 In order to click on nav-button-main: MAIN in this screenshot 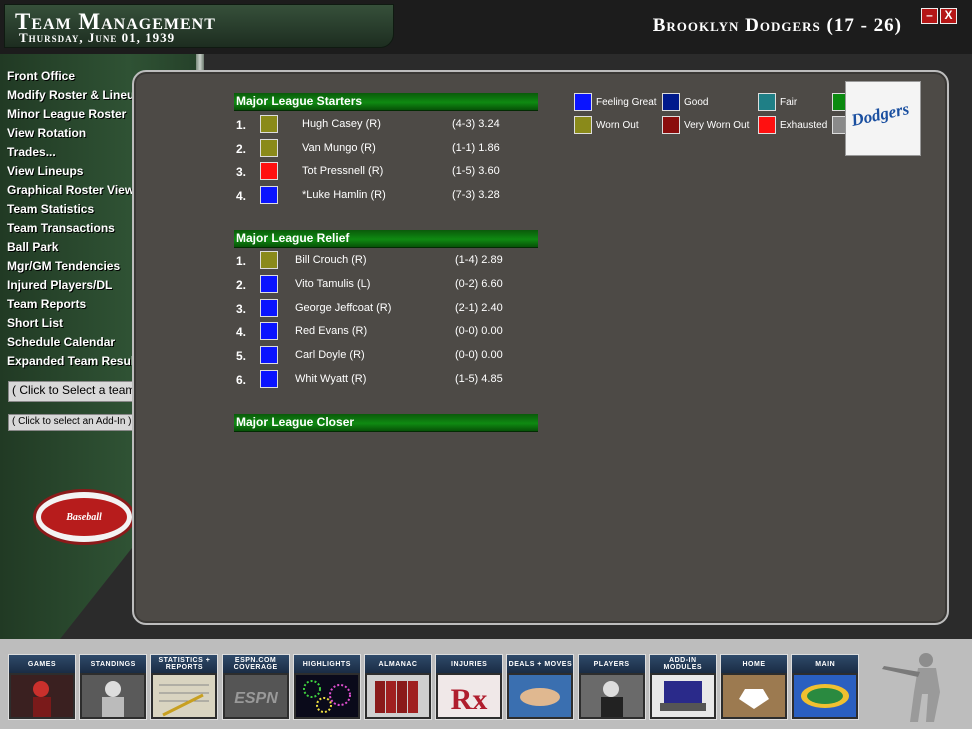, I will do `click(825, 687)`.